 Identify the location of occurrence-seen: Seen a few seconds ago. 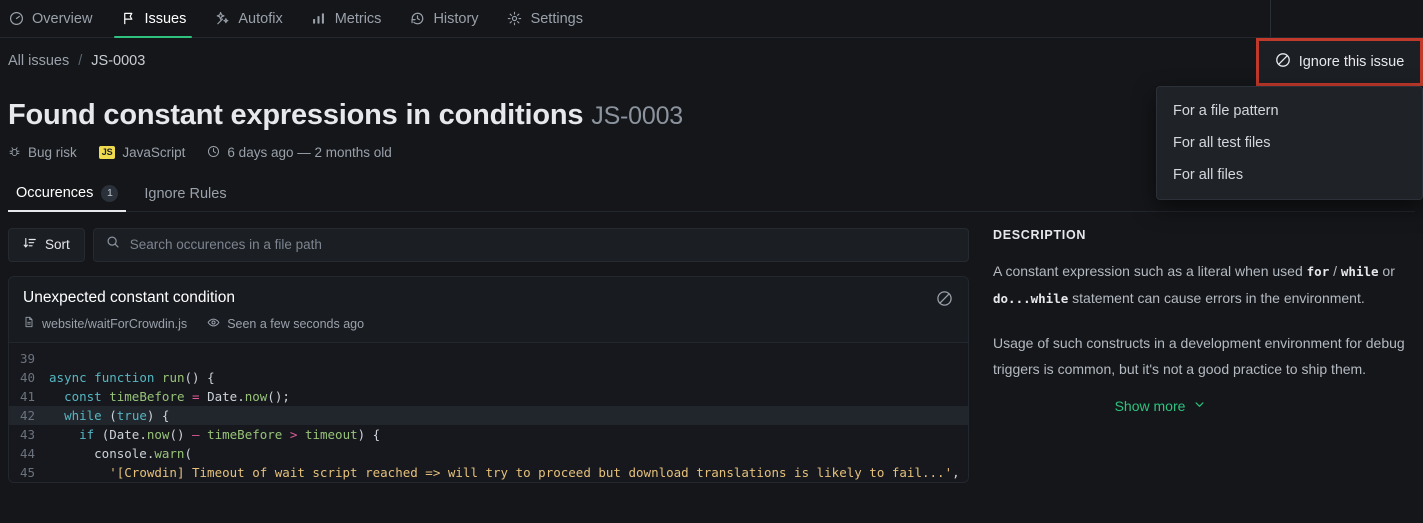
(285, 324).